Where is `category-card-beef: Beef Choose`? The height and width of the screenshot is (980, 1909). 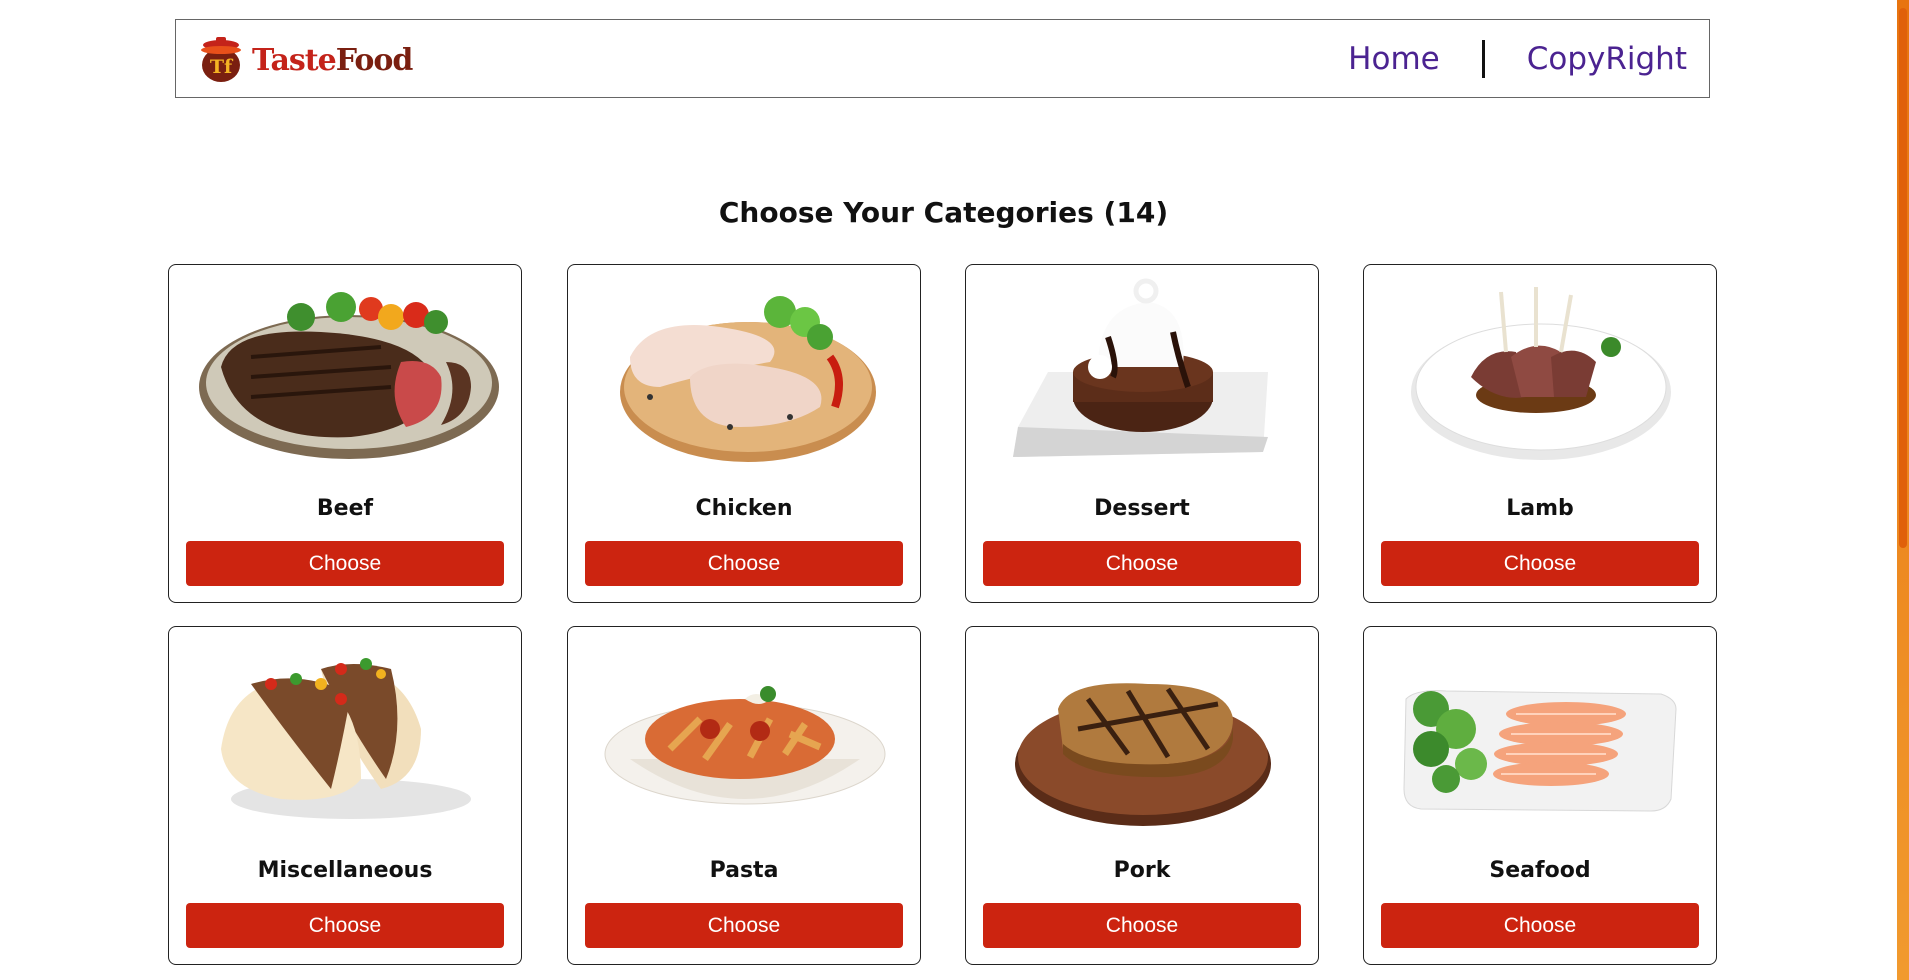
category-card-beef: Beef Choose is located at coordinates (345, 433).